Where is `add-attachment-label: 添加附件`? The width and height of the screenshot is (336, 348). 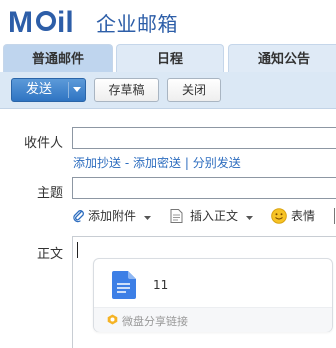
add-attachment-label: 添加附件 is located at coordinates (112, 216).